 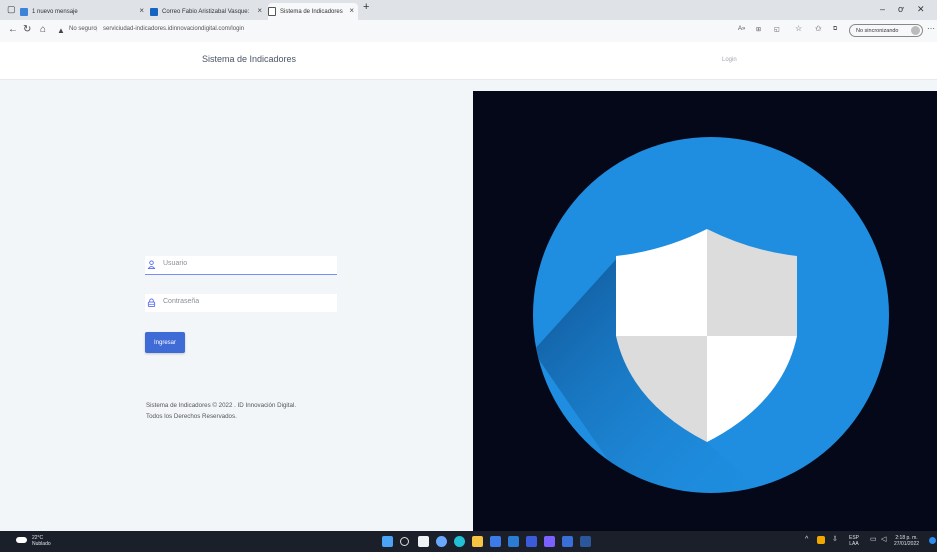 I want to click on home-icon: ⌂, so click(x=43, y=29).